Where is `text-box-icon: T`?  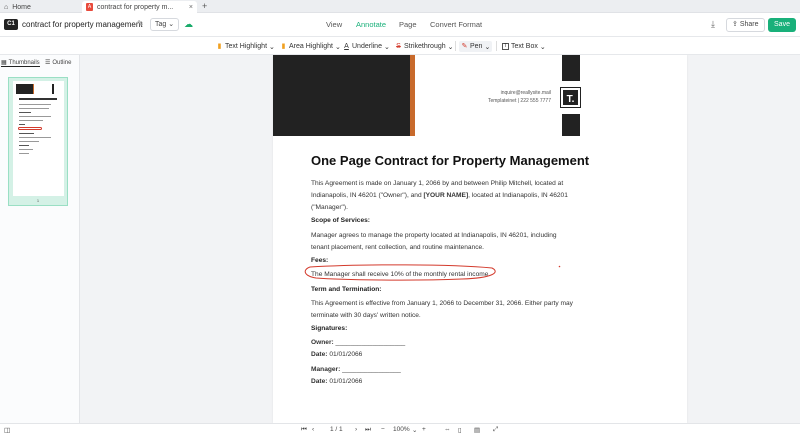 text-box-icon: T is located at coordinates (505, 46).